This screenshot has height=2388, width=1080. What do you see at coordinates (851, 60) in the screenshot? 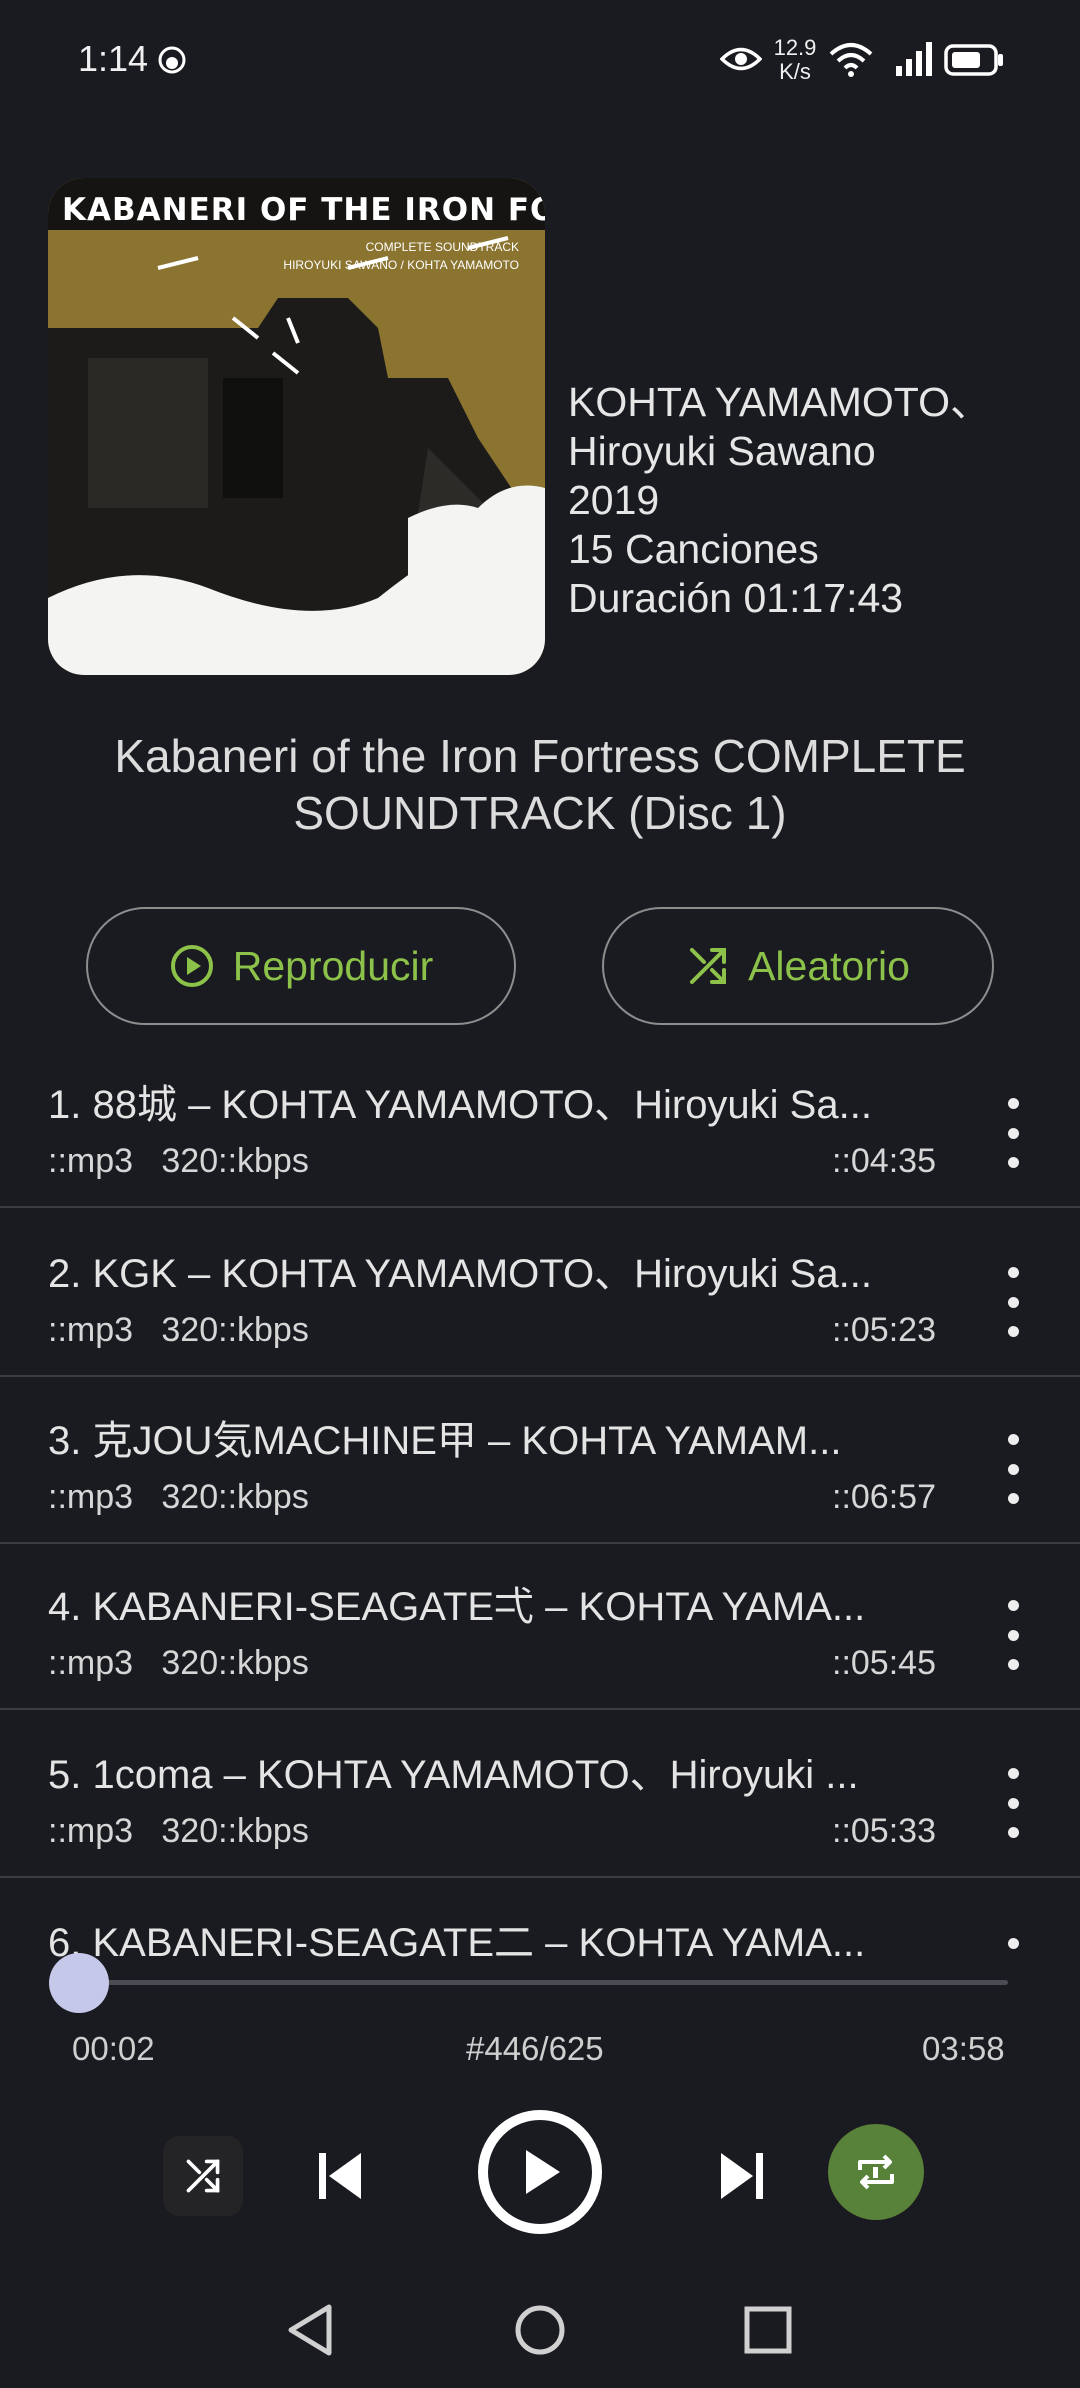
I see `wifi-icon` at bounding box center [851, 60].